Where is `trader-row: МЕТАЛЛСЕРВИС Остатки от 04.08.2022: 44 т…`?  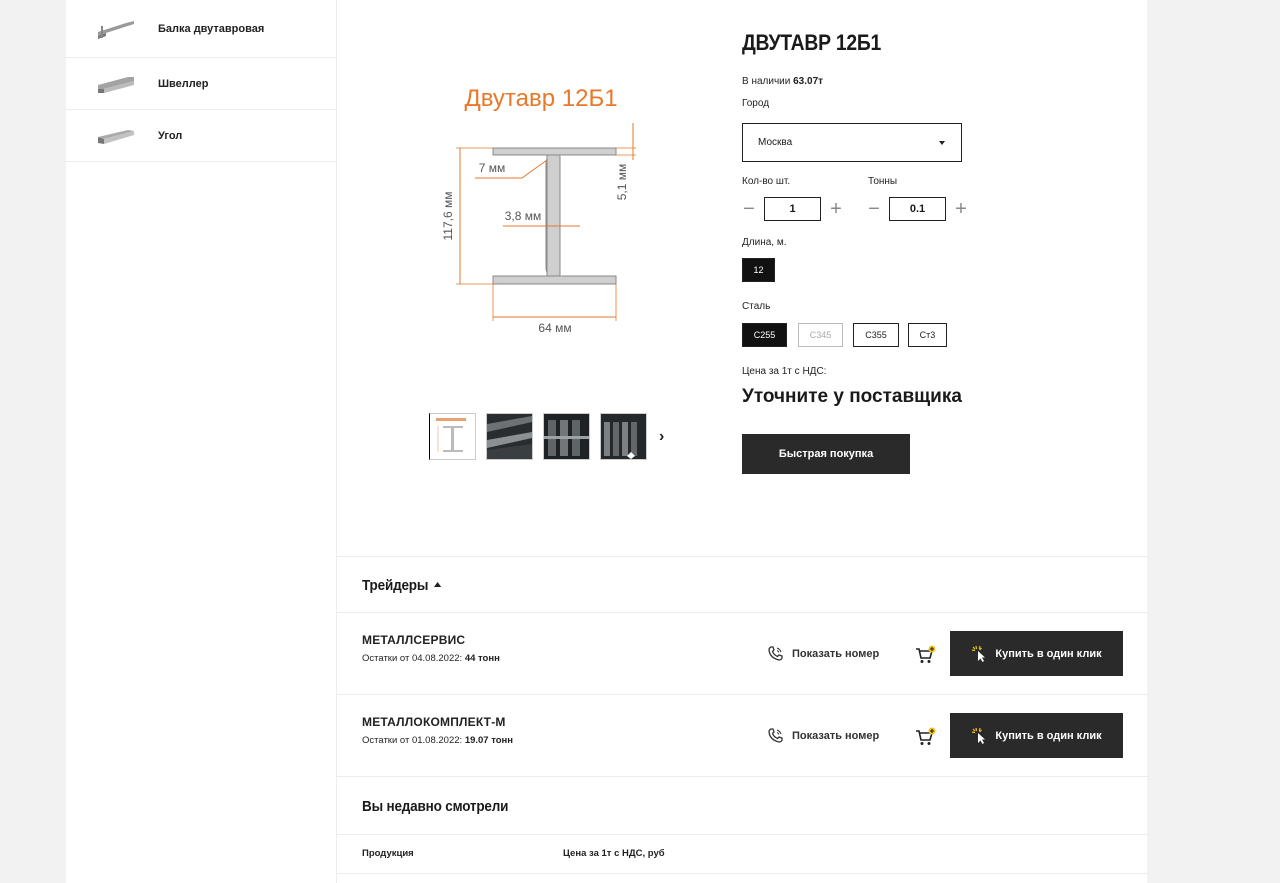
trader-row: МЕТАЛЛСЕРВИС Остатки от 04.08.2022: 44 т… is located at coordinates (742, 654).